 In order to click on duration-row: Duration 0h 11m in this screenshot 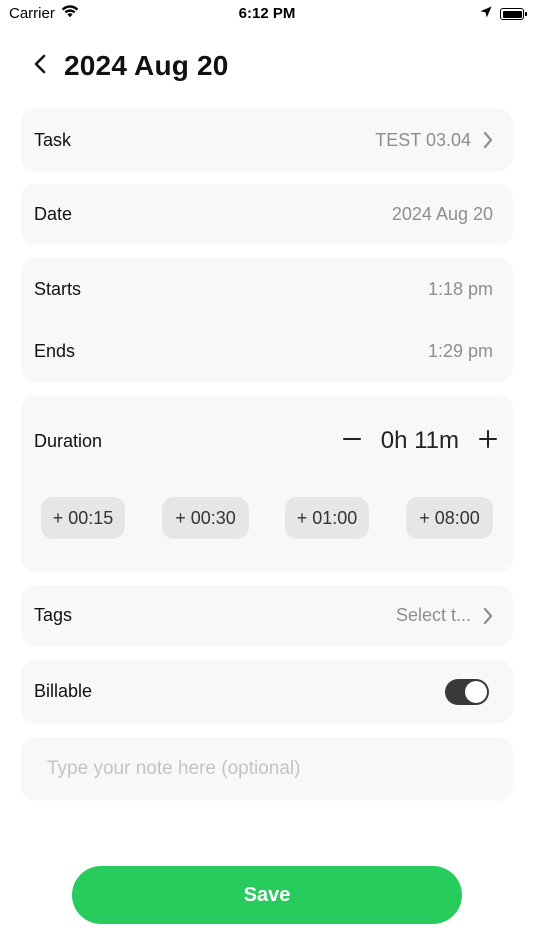, I will do `click(267, 441)`.